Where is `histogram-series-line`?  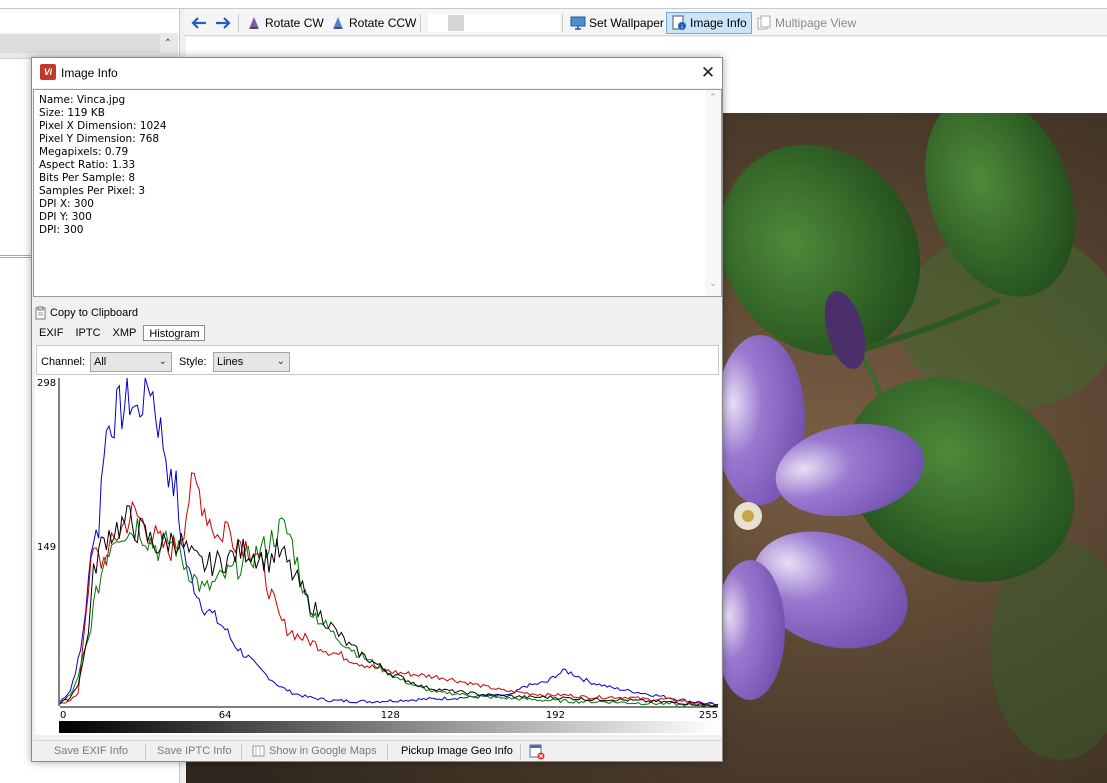
histogram-series-line is located at coordinates (388, 612).